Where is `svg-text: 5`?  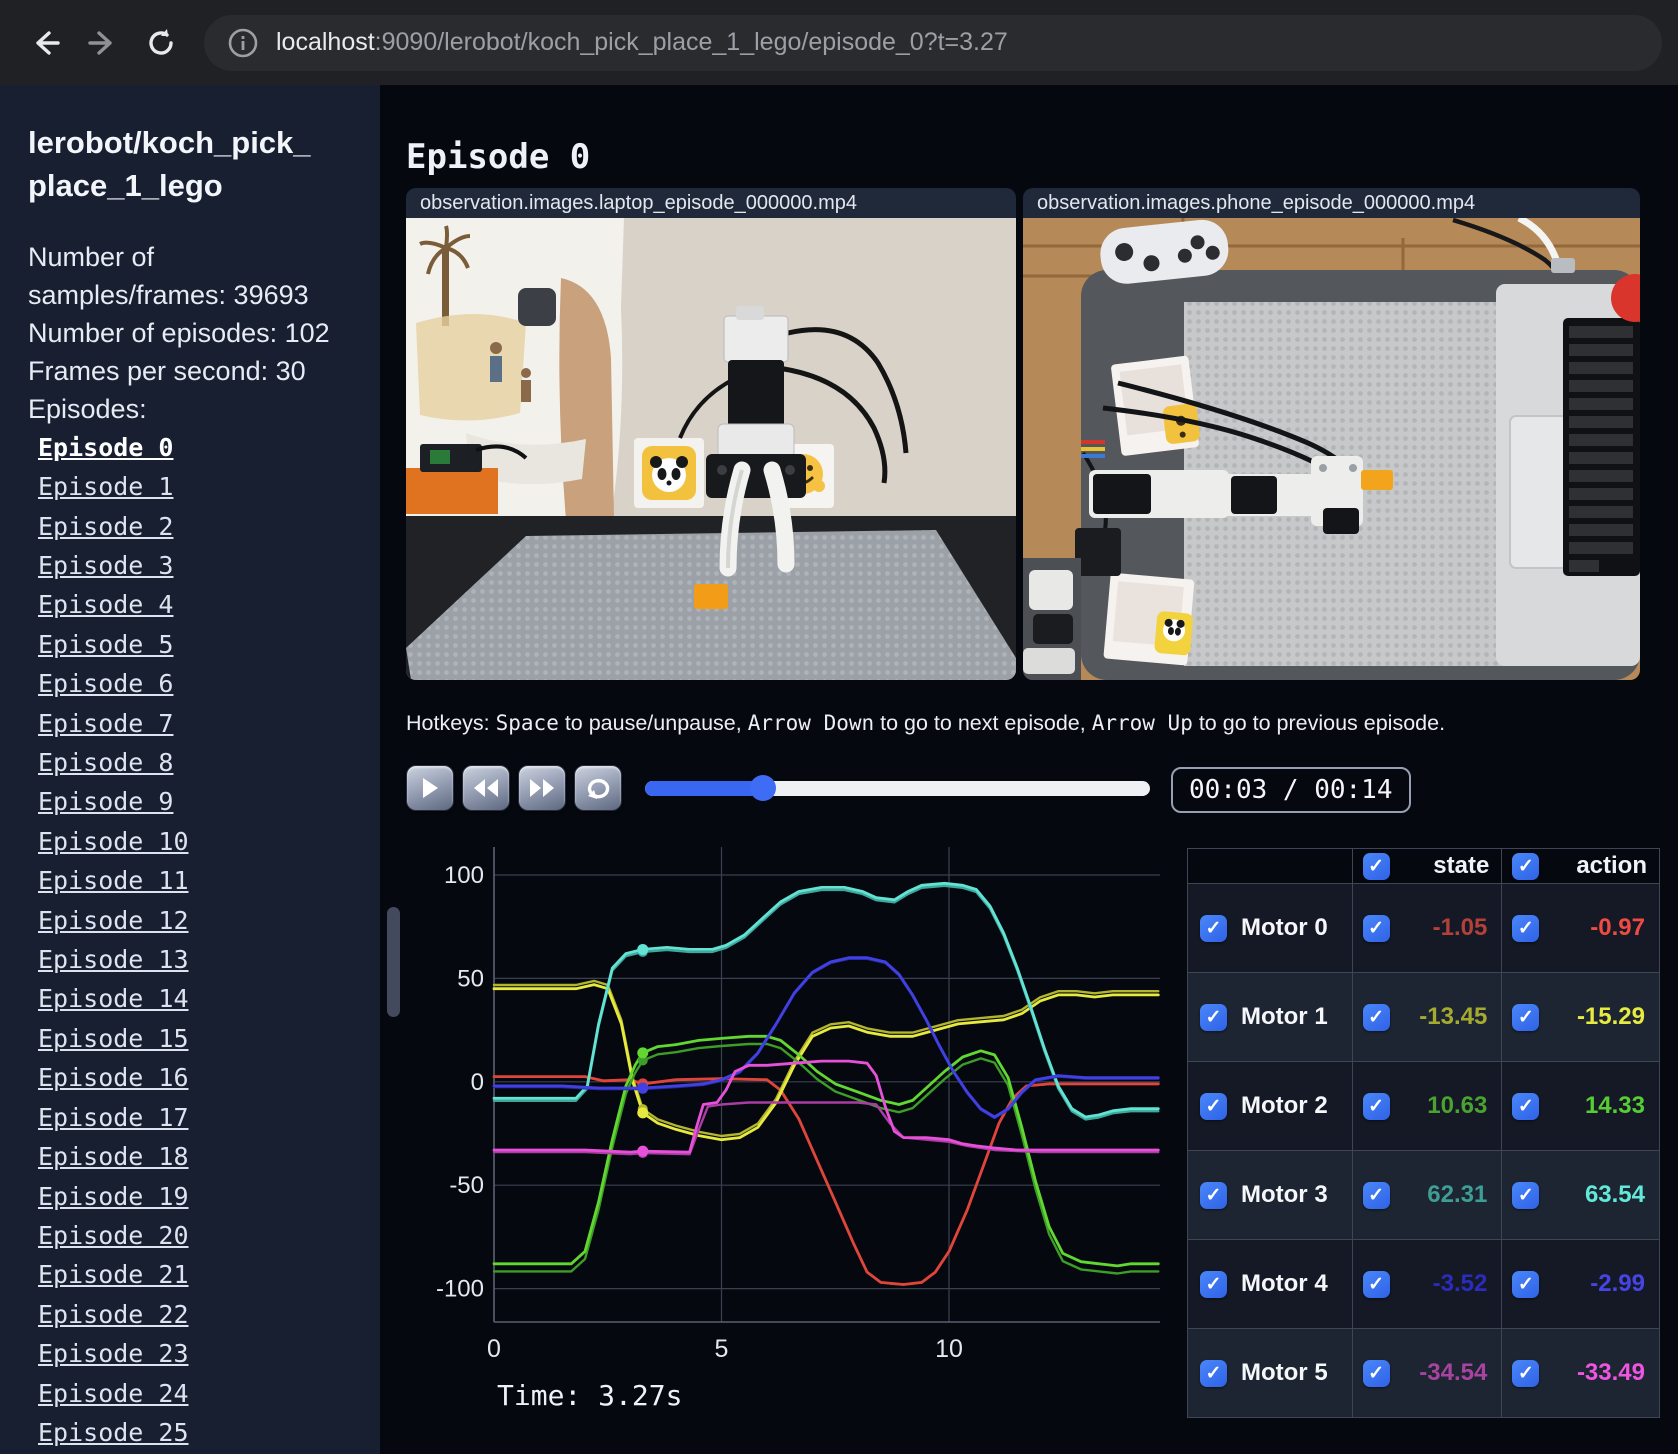
svg-text: 5 is located at coordinates (722, 1349).